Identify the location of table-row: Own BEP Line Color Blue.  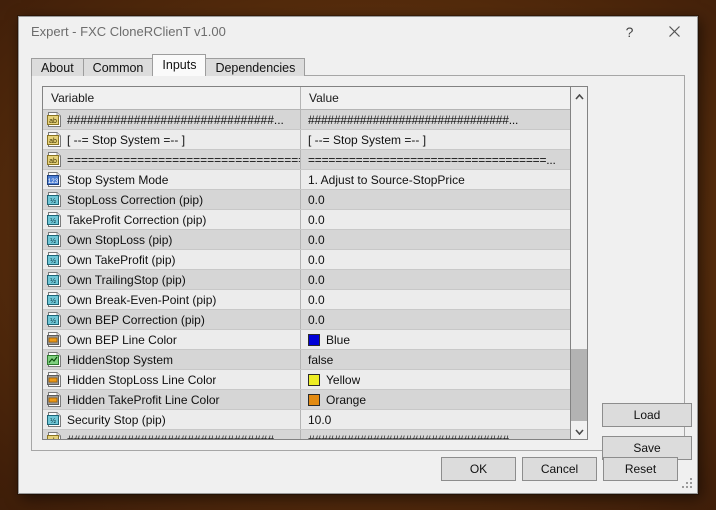
(306, 340).